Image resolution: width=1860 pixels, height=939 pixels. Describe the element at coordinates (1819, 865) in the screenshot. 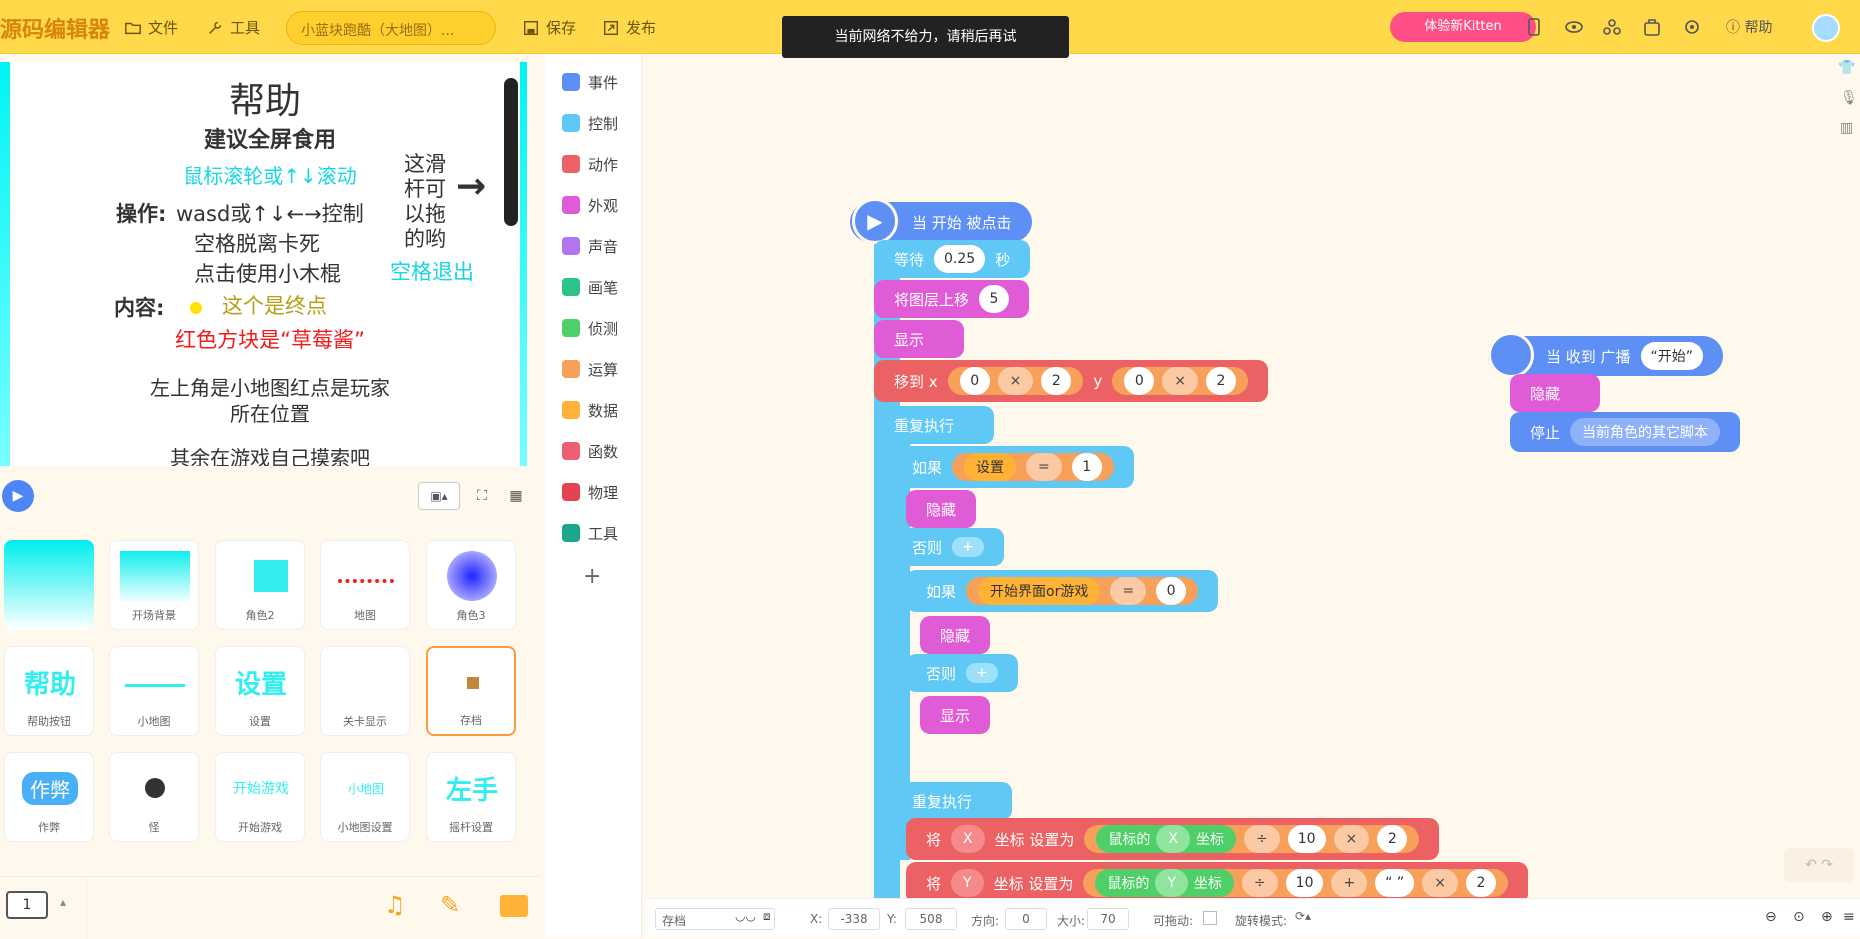

I see `undo-redo-icon: ↶ ↷` at that location.